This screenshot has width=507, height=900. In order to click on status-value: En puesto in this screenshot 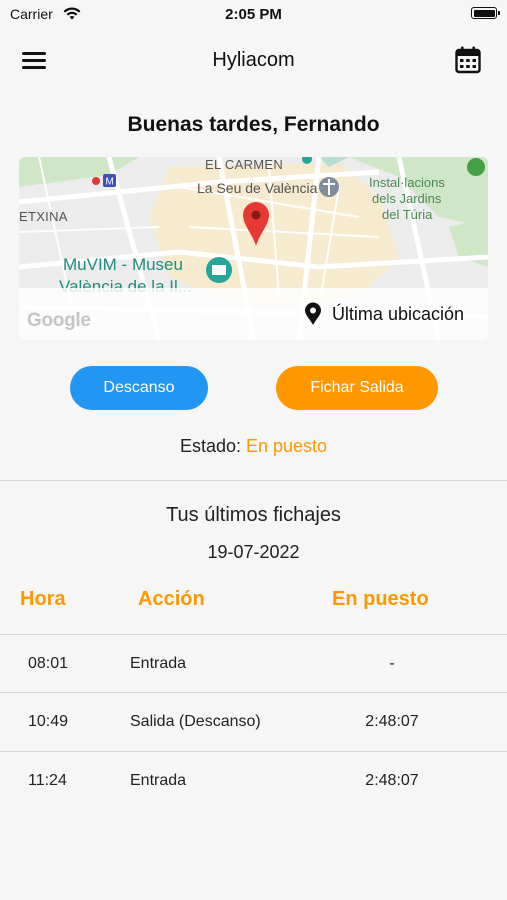, I will do `click(287, 446)`.